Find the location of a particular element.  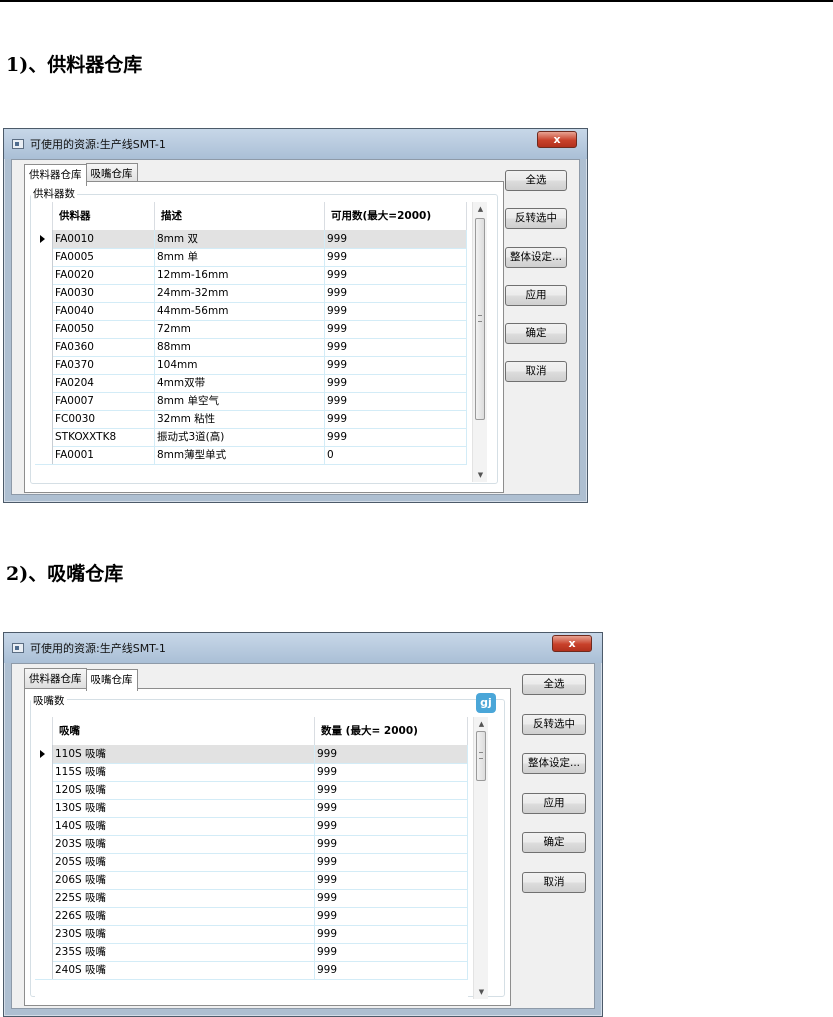

table-row: 235S 吸嘴 999 is located at coordinates (251, 952).